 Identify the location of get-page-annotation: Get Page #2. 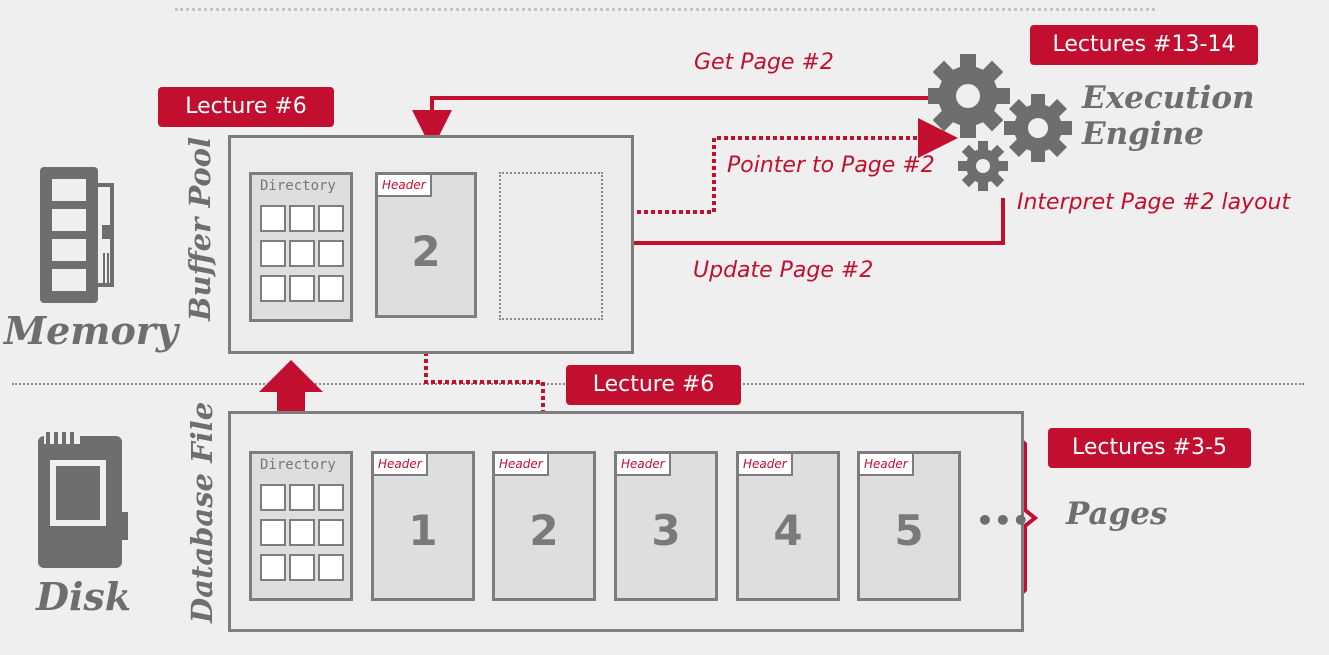
(764, 62).